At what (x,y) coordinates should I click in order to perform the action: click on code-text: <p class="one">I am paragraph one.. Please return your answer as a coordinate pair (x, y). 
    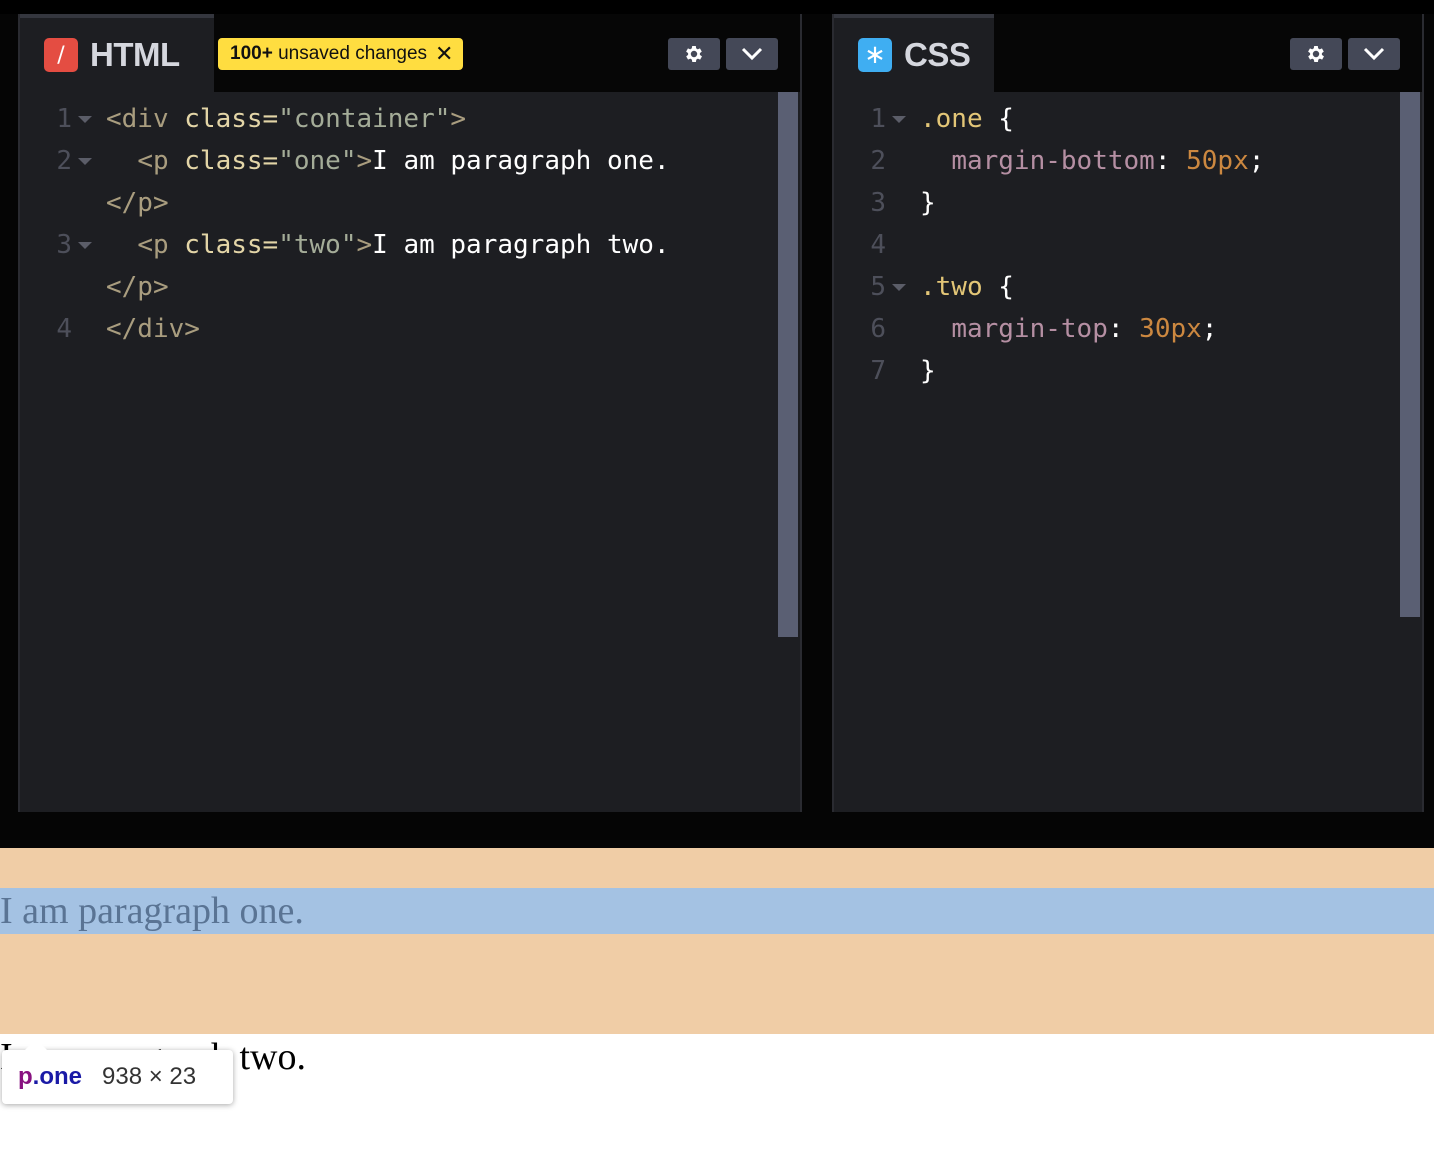
    Looking at the image, I should click on (388, 161).